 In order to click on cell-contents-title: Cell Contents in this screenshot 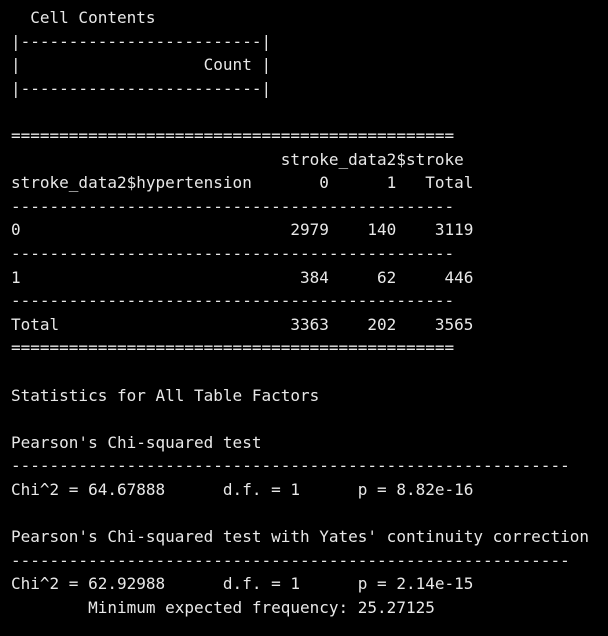, I will do `click(83, 17)`.